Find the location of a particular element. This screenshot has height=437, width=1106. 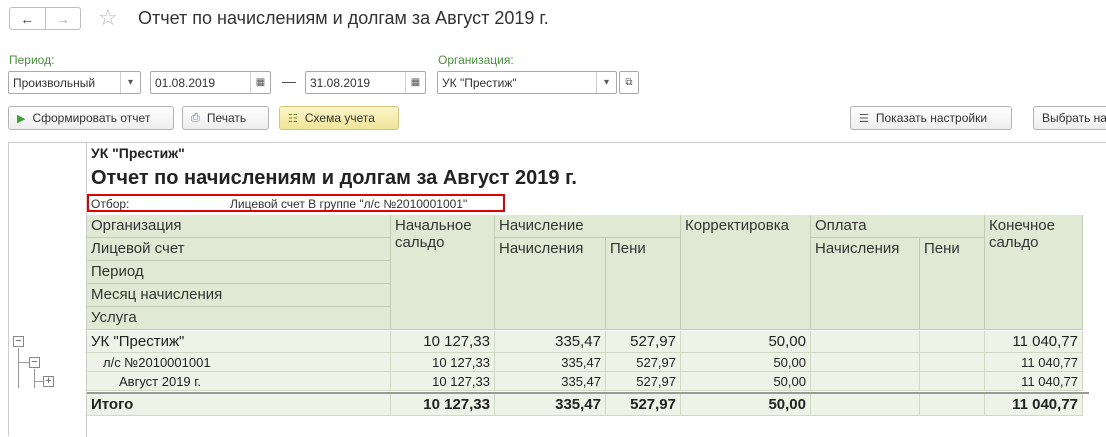

row-name: л/с №2010001001 is located at coordinates (239, 362).